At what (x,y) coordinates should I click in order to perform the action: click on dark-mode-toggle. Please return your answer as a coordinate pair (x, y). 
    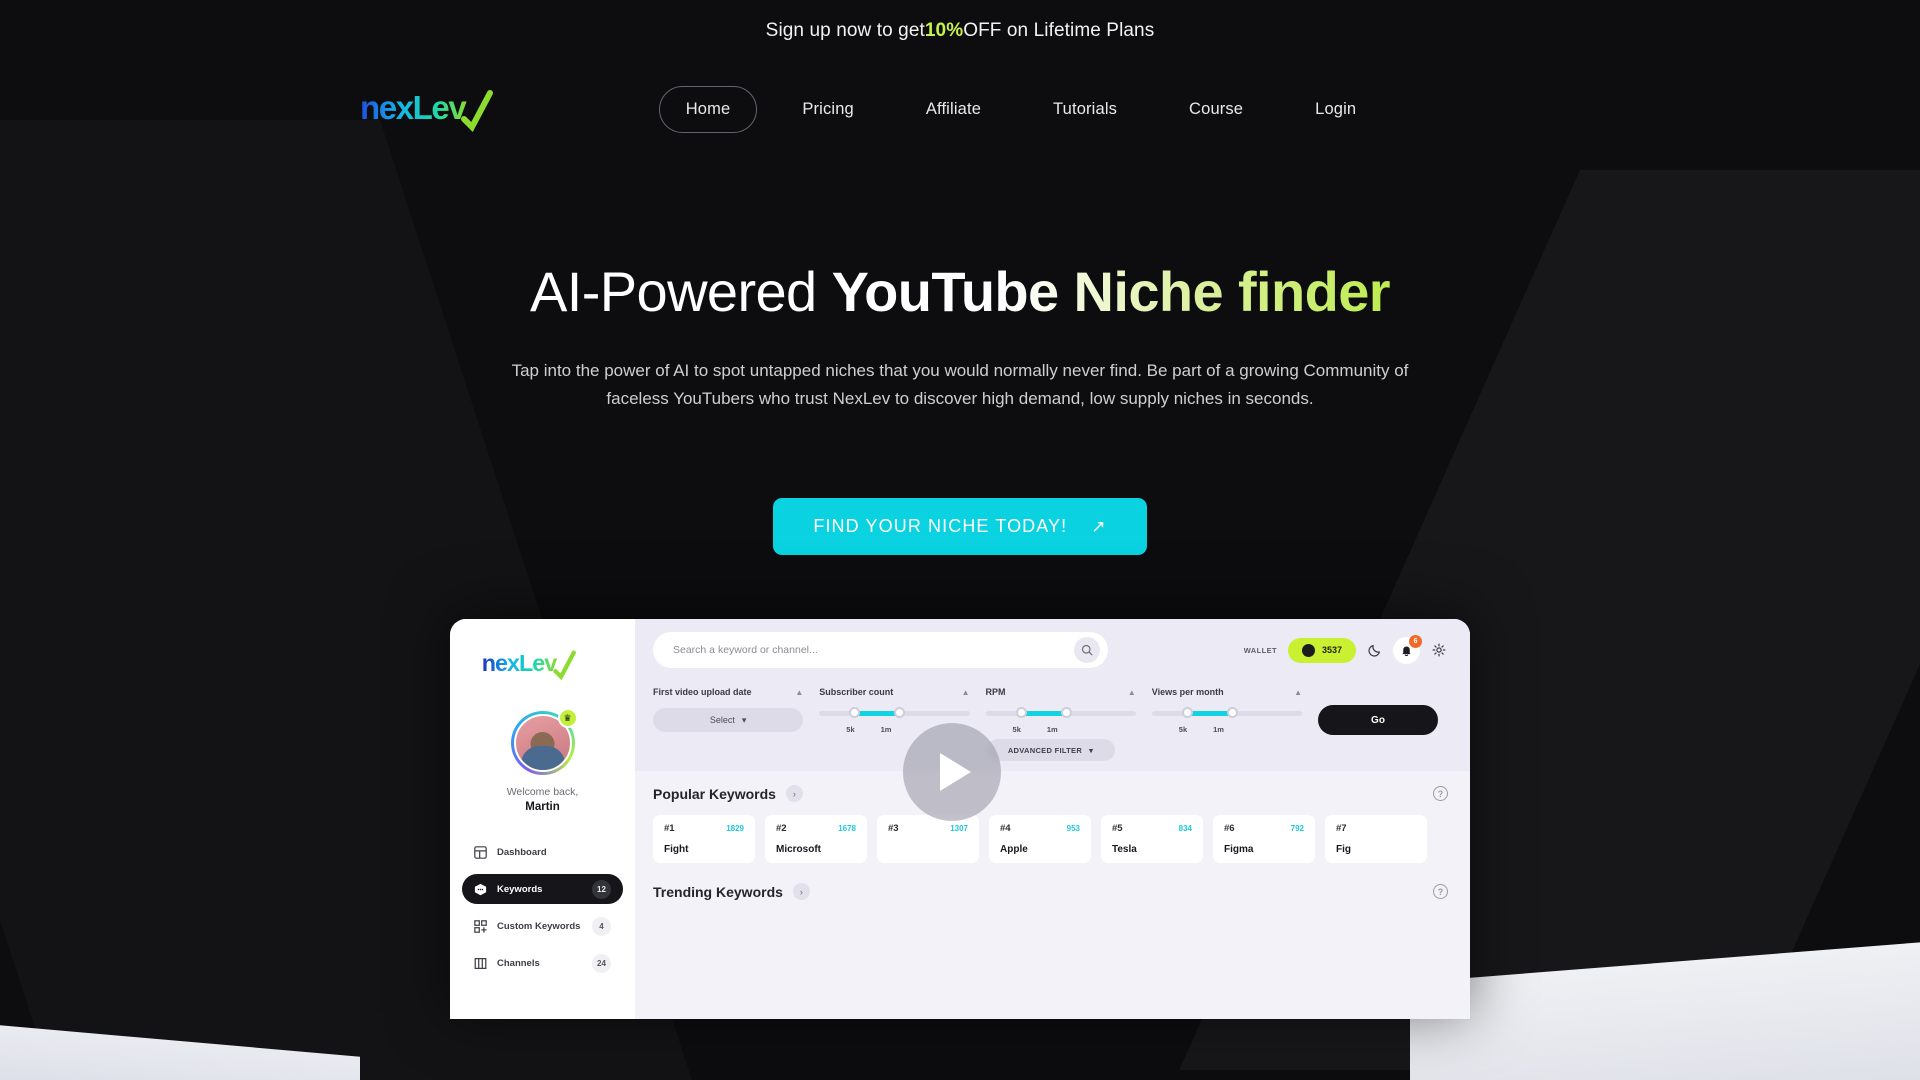
    Looking at the image, I should click on (1374, 650).